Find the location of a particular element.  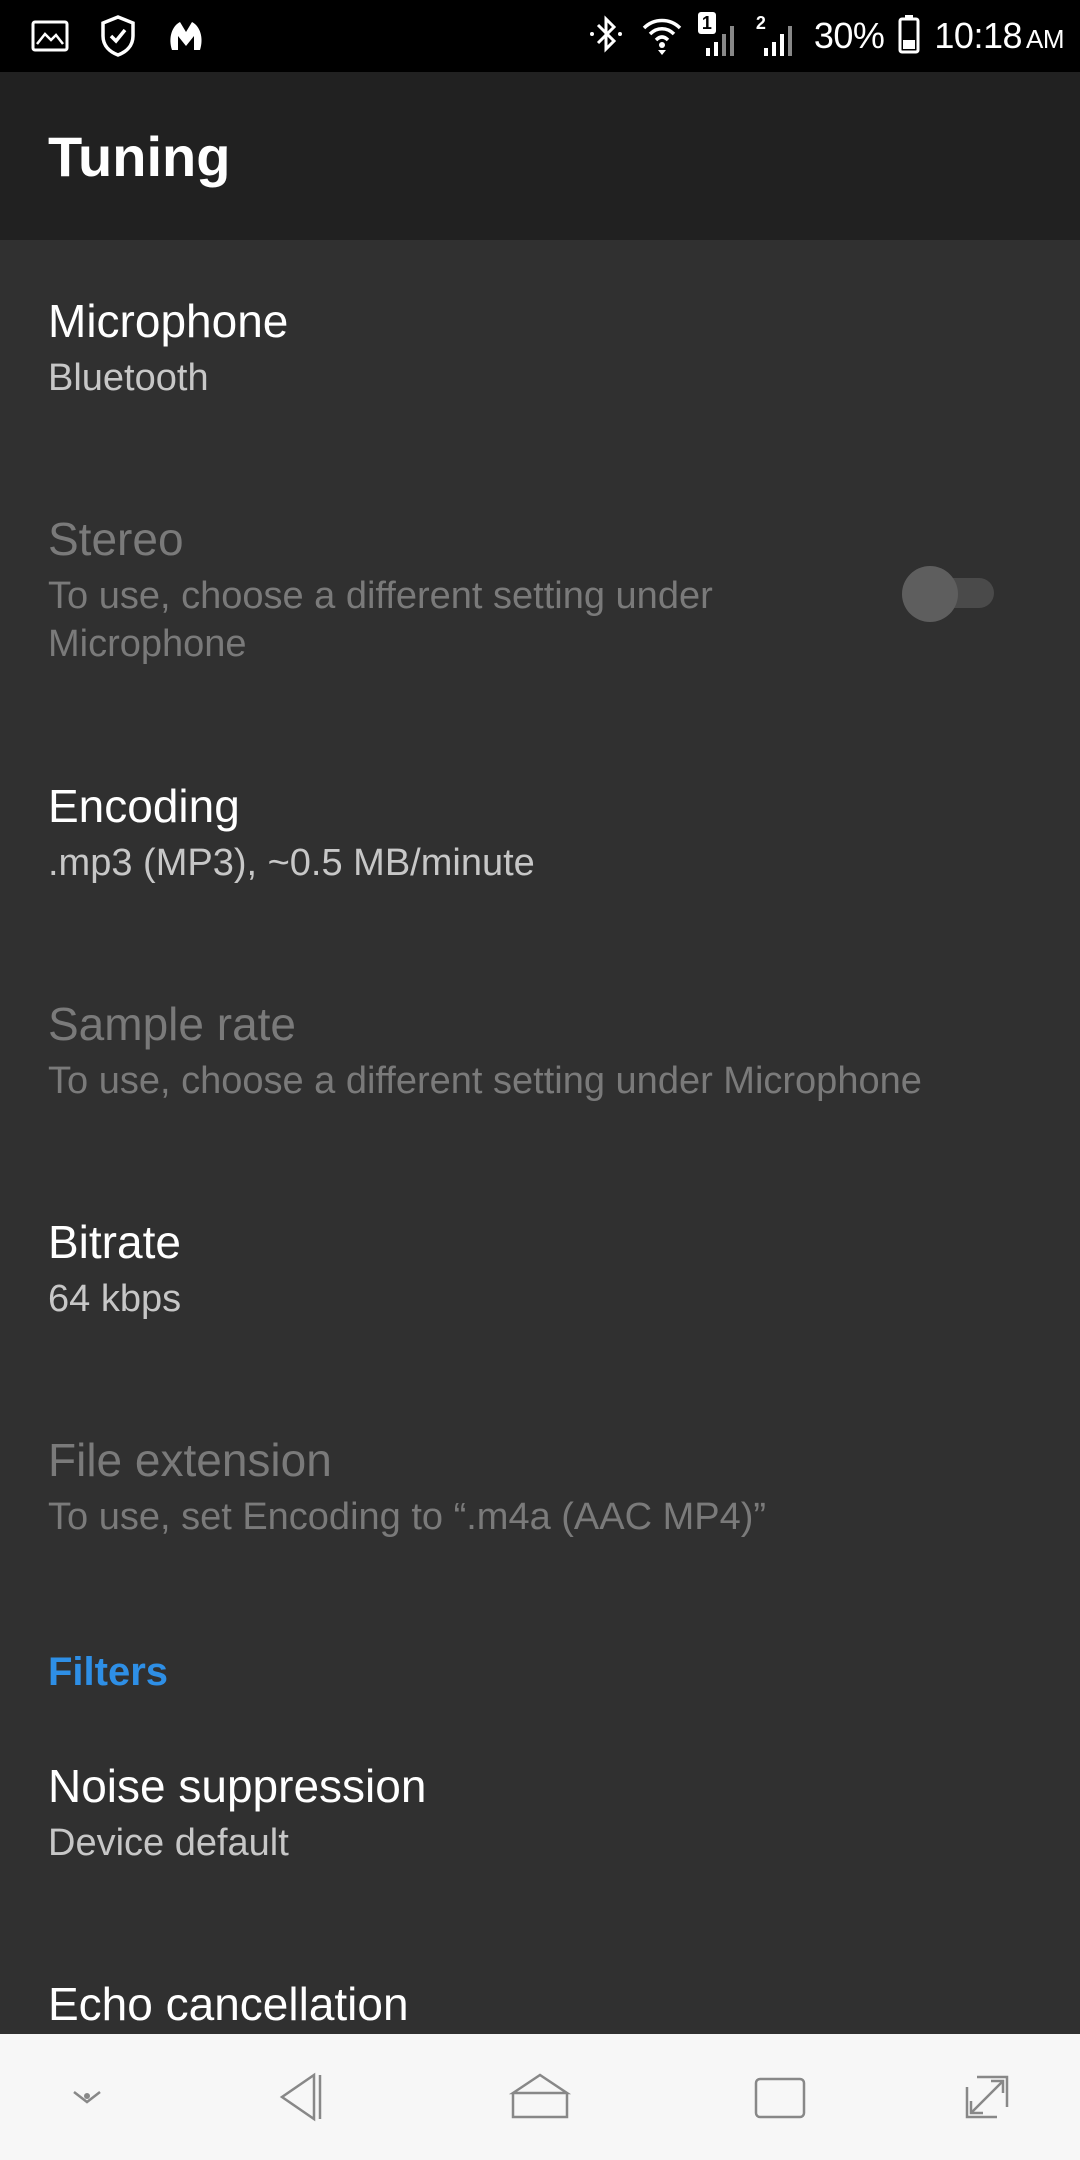

image-icon is located at coordinates (50, 38).